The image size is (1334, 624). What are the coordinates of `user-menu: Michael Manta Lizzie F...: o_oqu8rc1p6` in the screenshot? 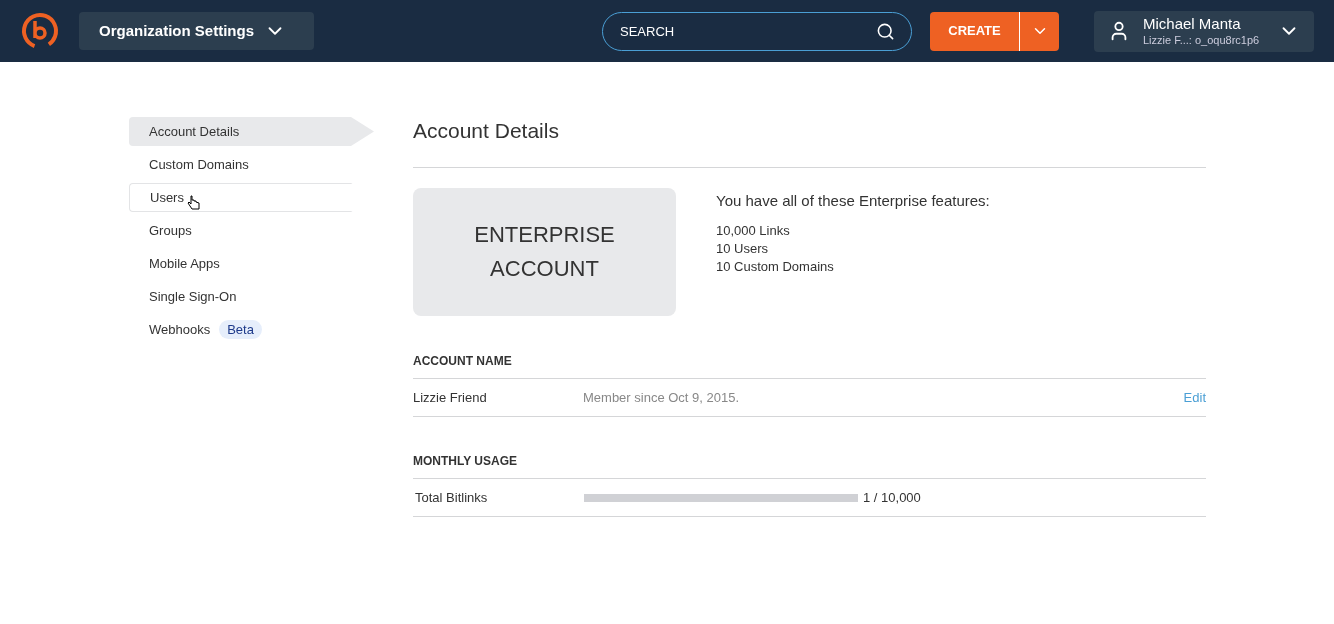 It's located at (1204, 31).